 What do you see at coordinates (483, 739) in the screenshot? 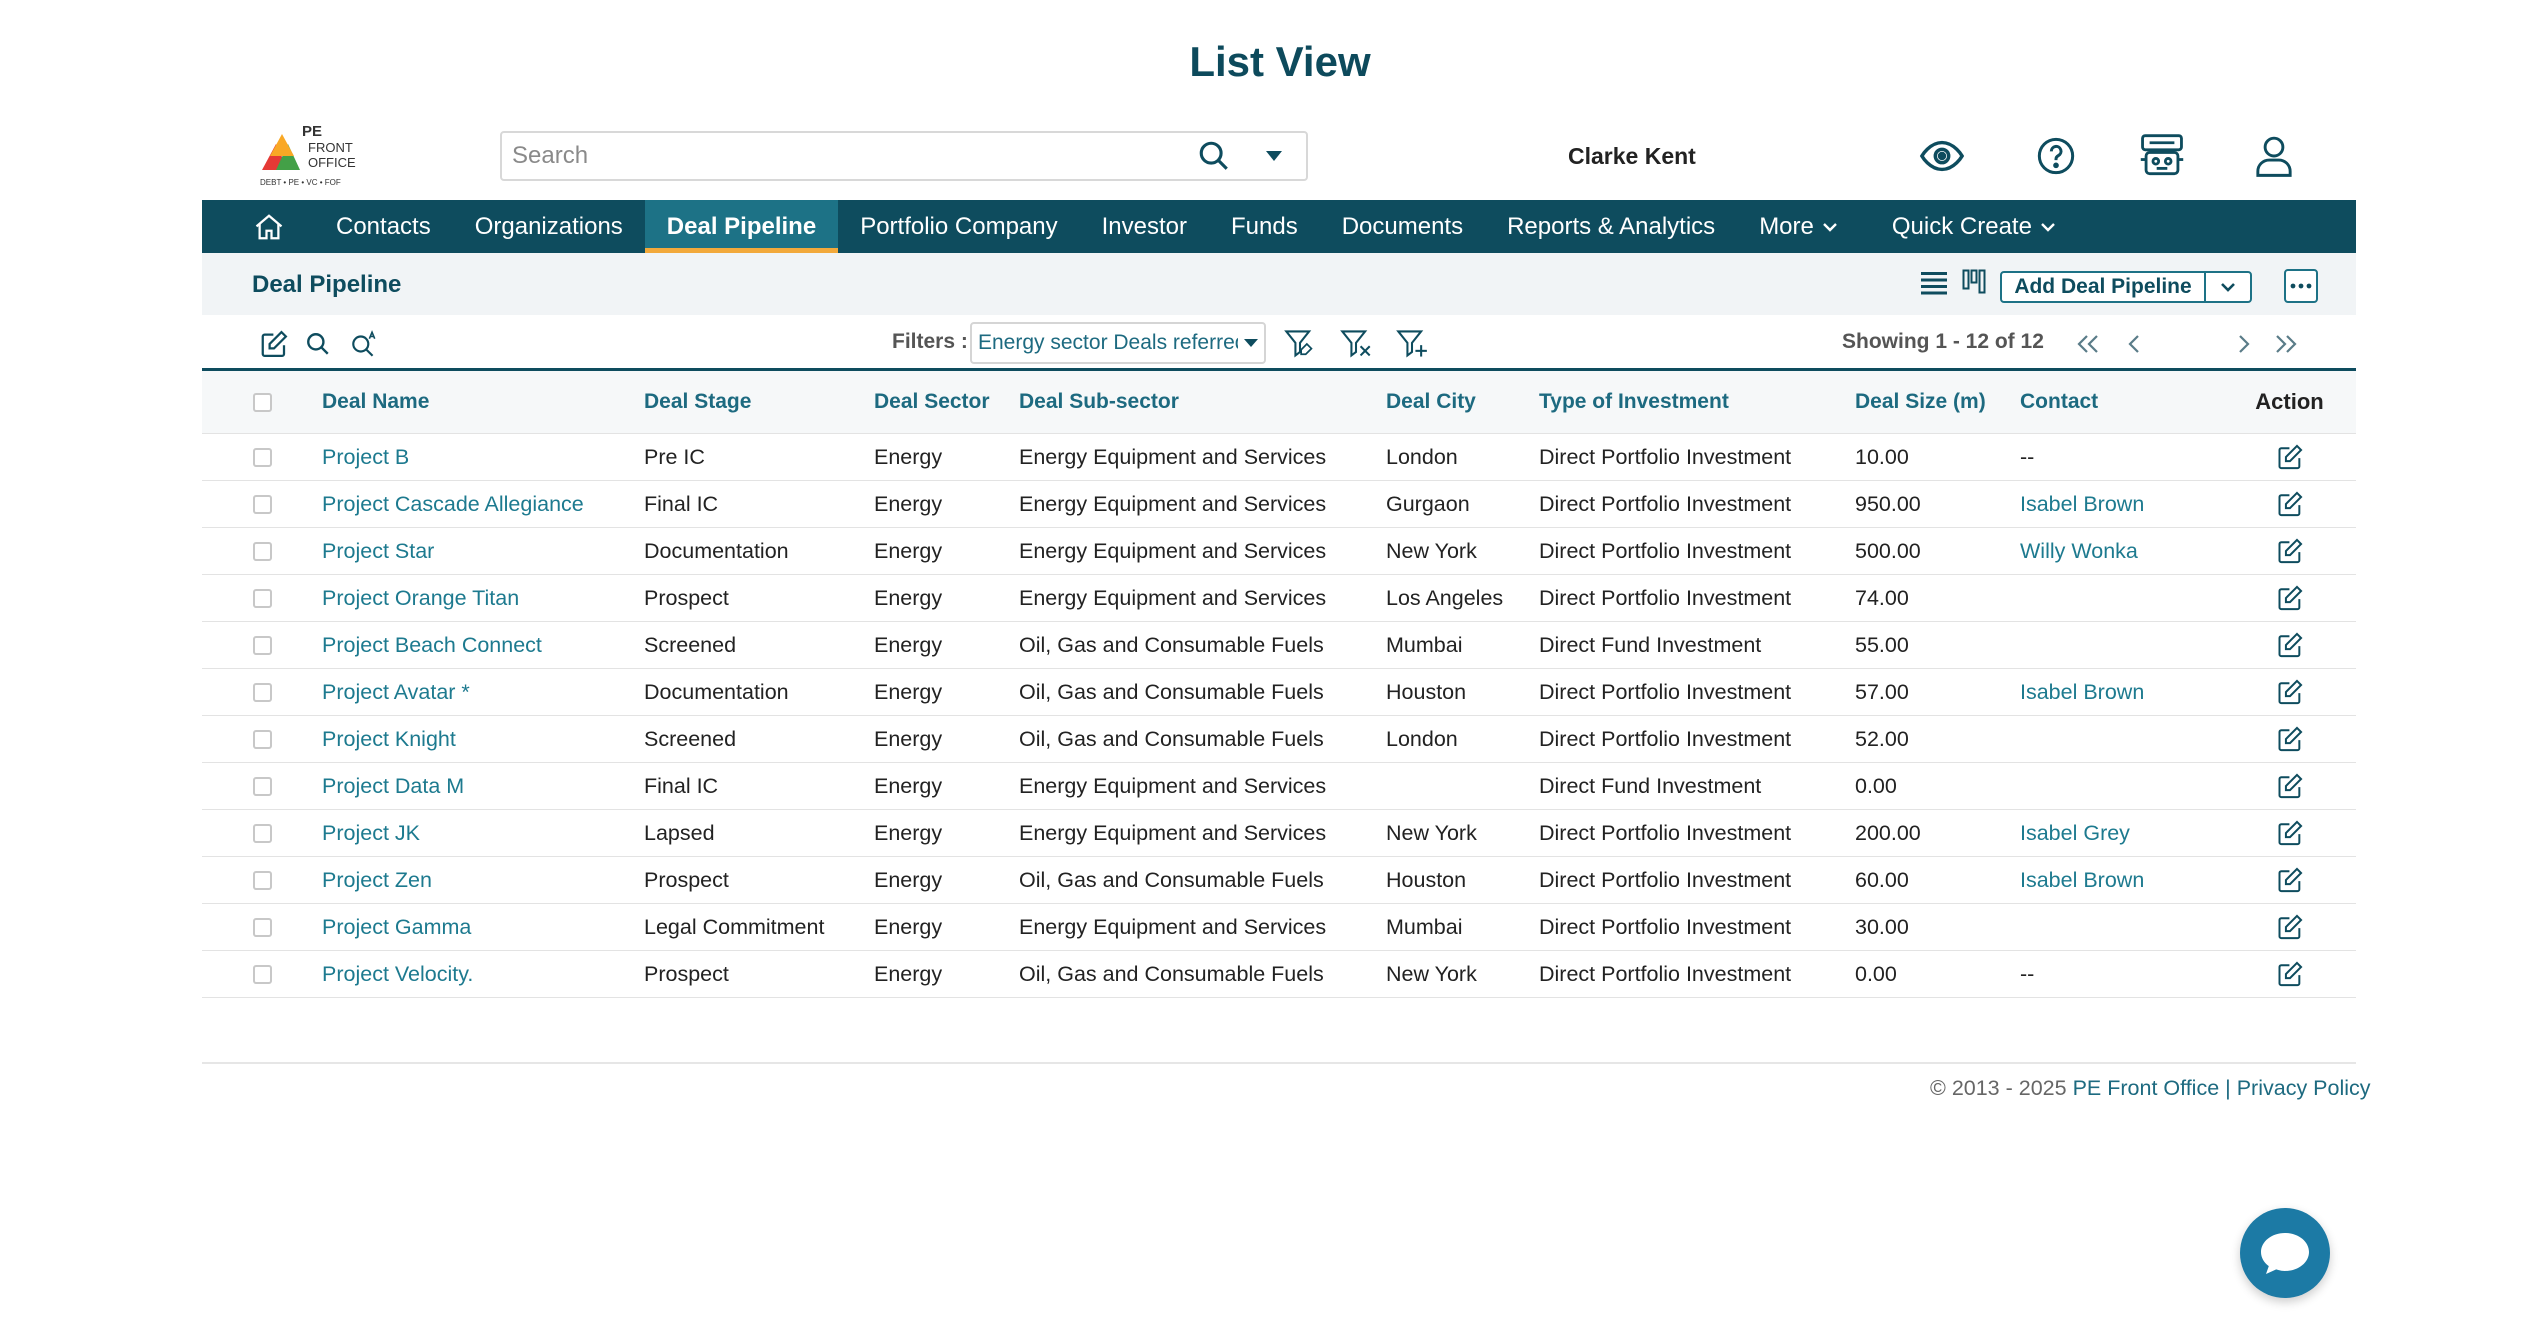
I see `cell-deal-name: Project Knight` at bounding box center [483, 739].